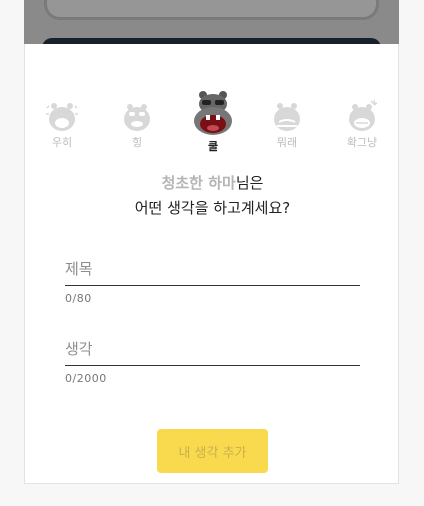  Describe the element at coordinates (213, 113) in the screenshot. I see `cool-hippo-icon` at that location.